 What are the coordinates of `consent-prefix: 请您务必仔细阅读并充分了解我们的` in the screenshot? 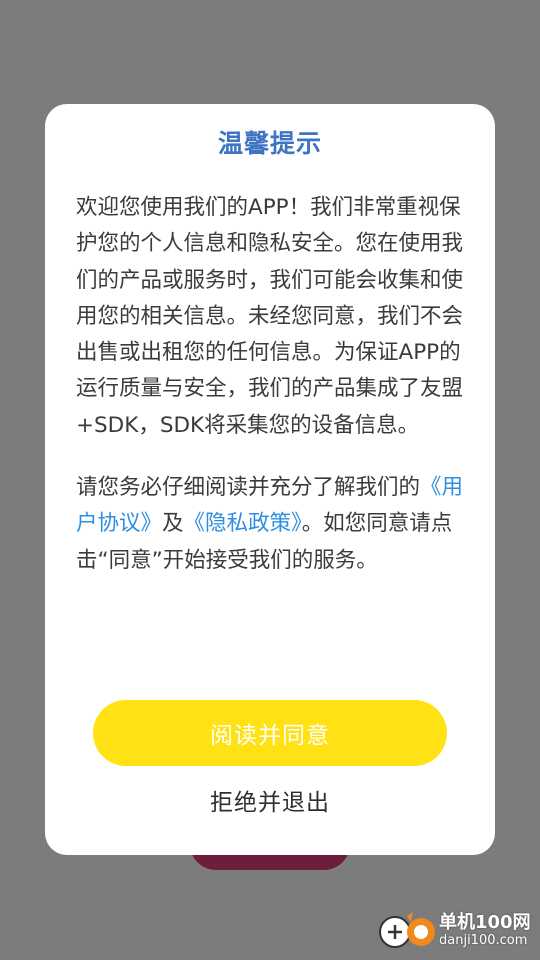 It's located at (248, 488).